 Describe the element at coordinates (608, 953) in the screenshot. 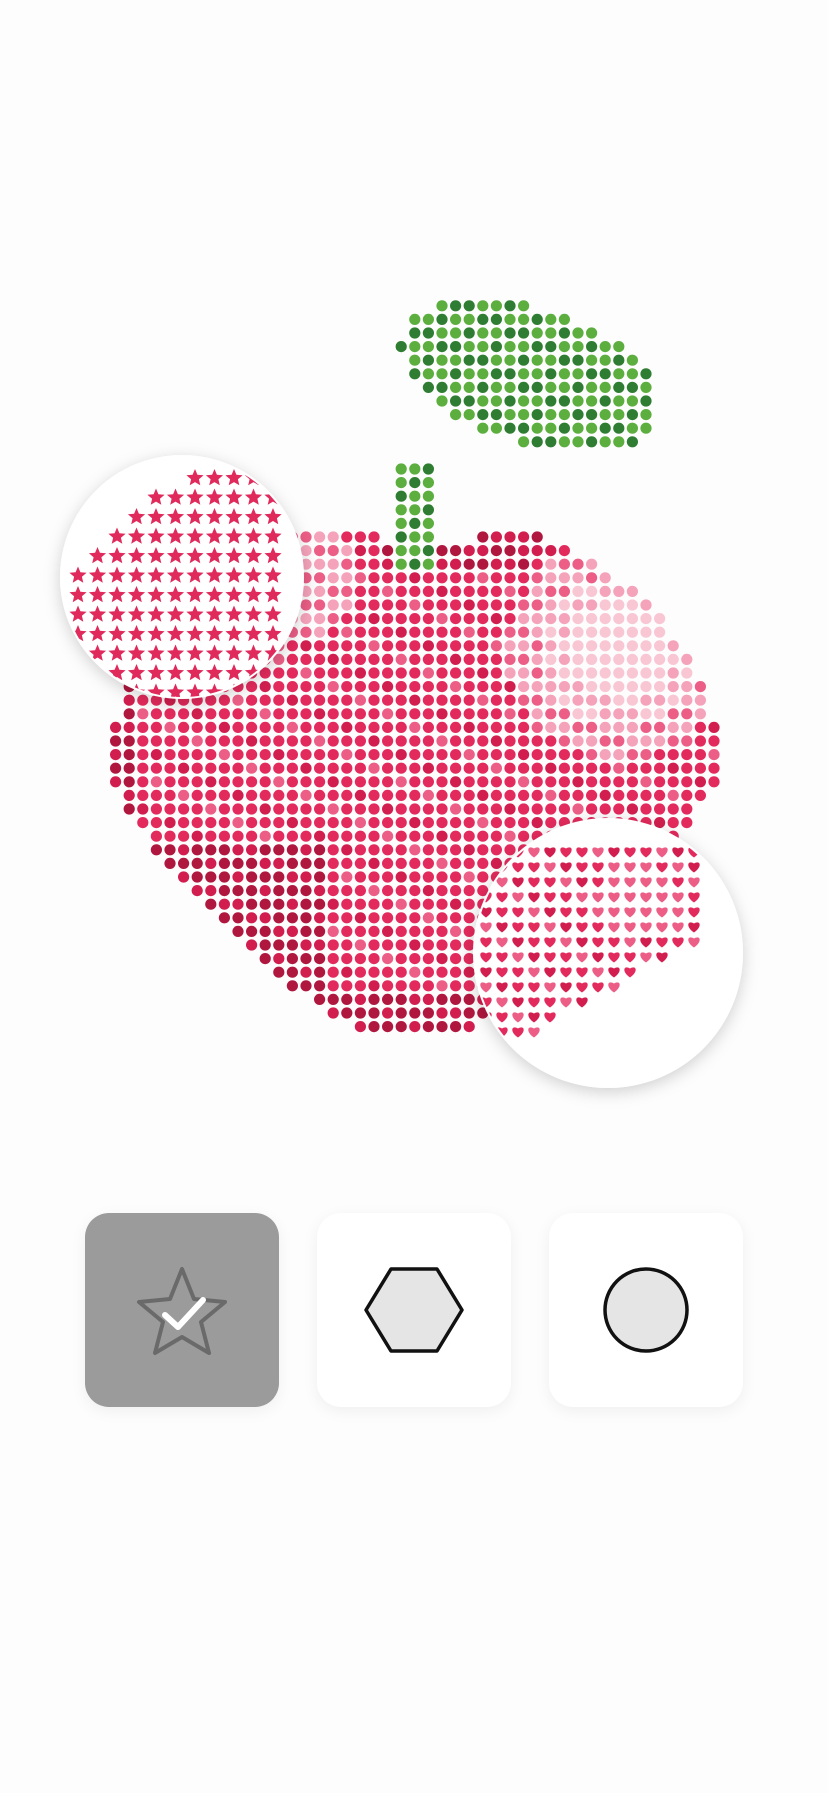

I see `heart-pattern-magnifier` at that location.